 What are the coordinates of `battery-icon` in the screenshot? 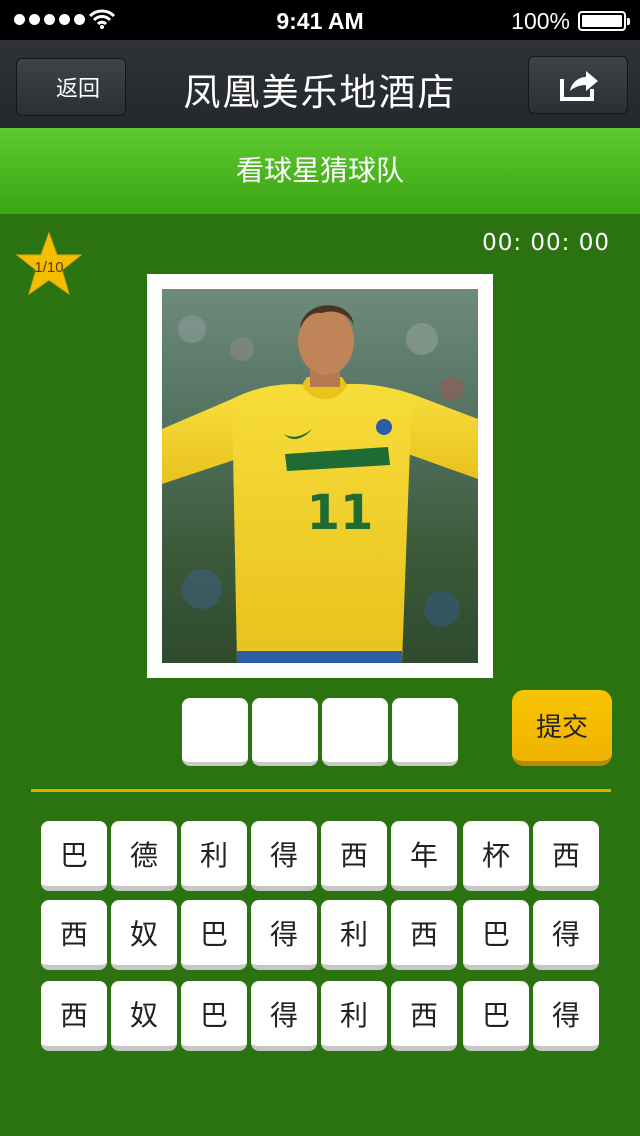 It's located at (604, 21).